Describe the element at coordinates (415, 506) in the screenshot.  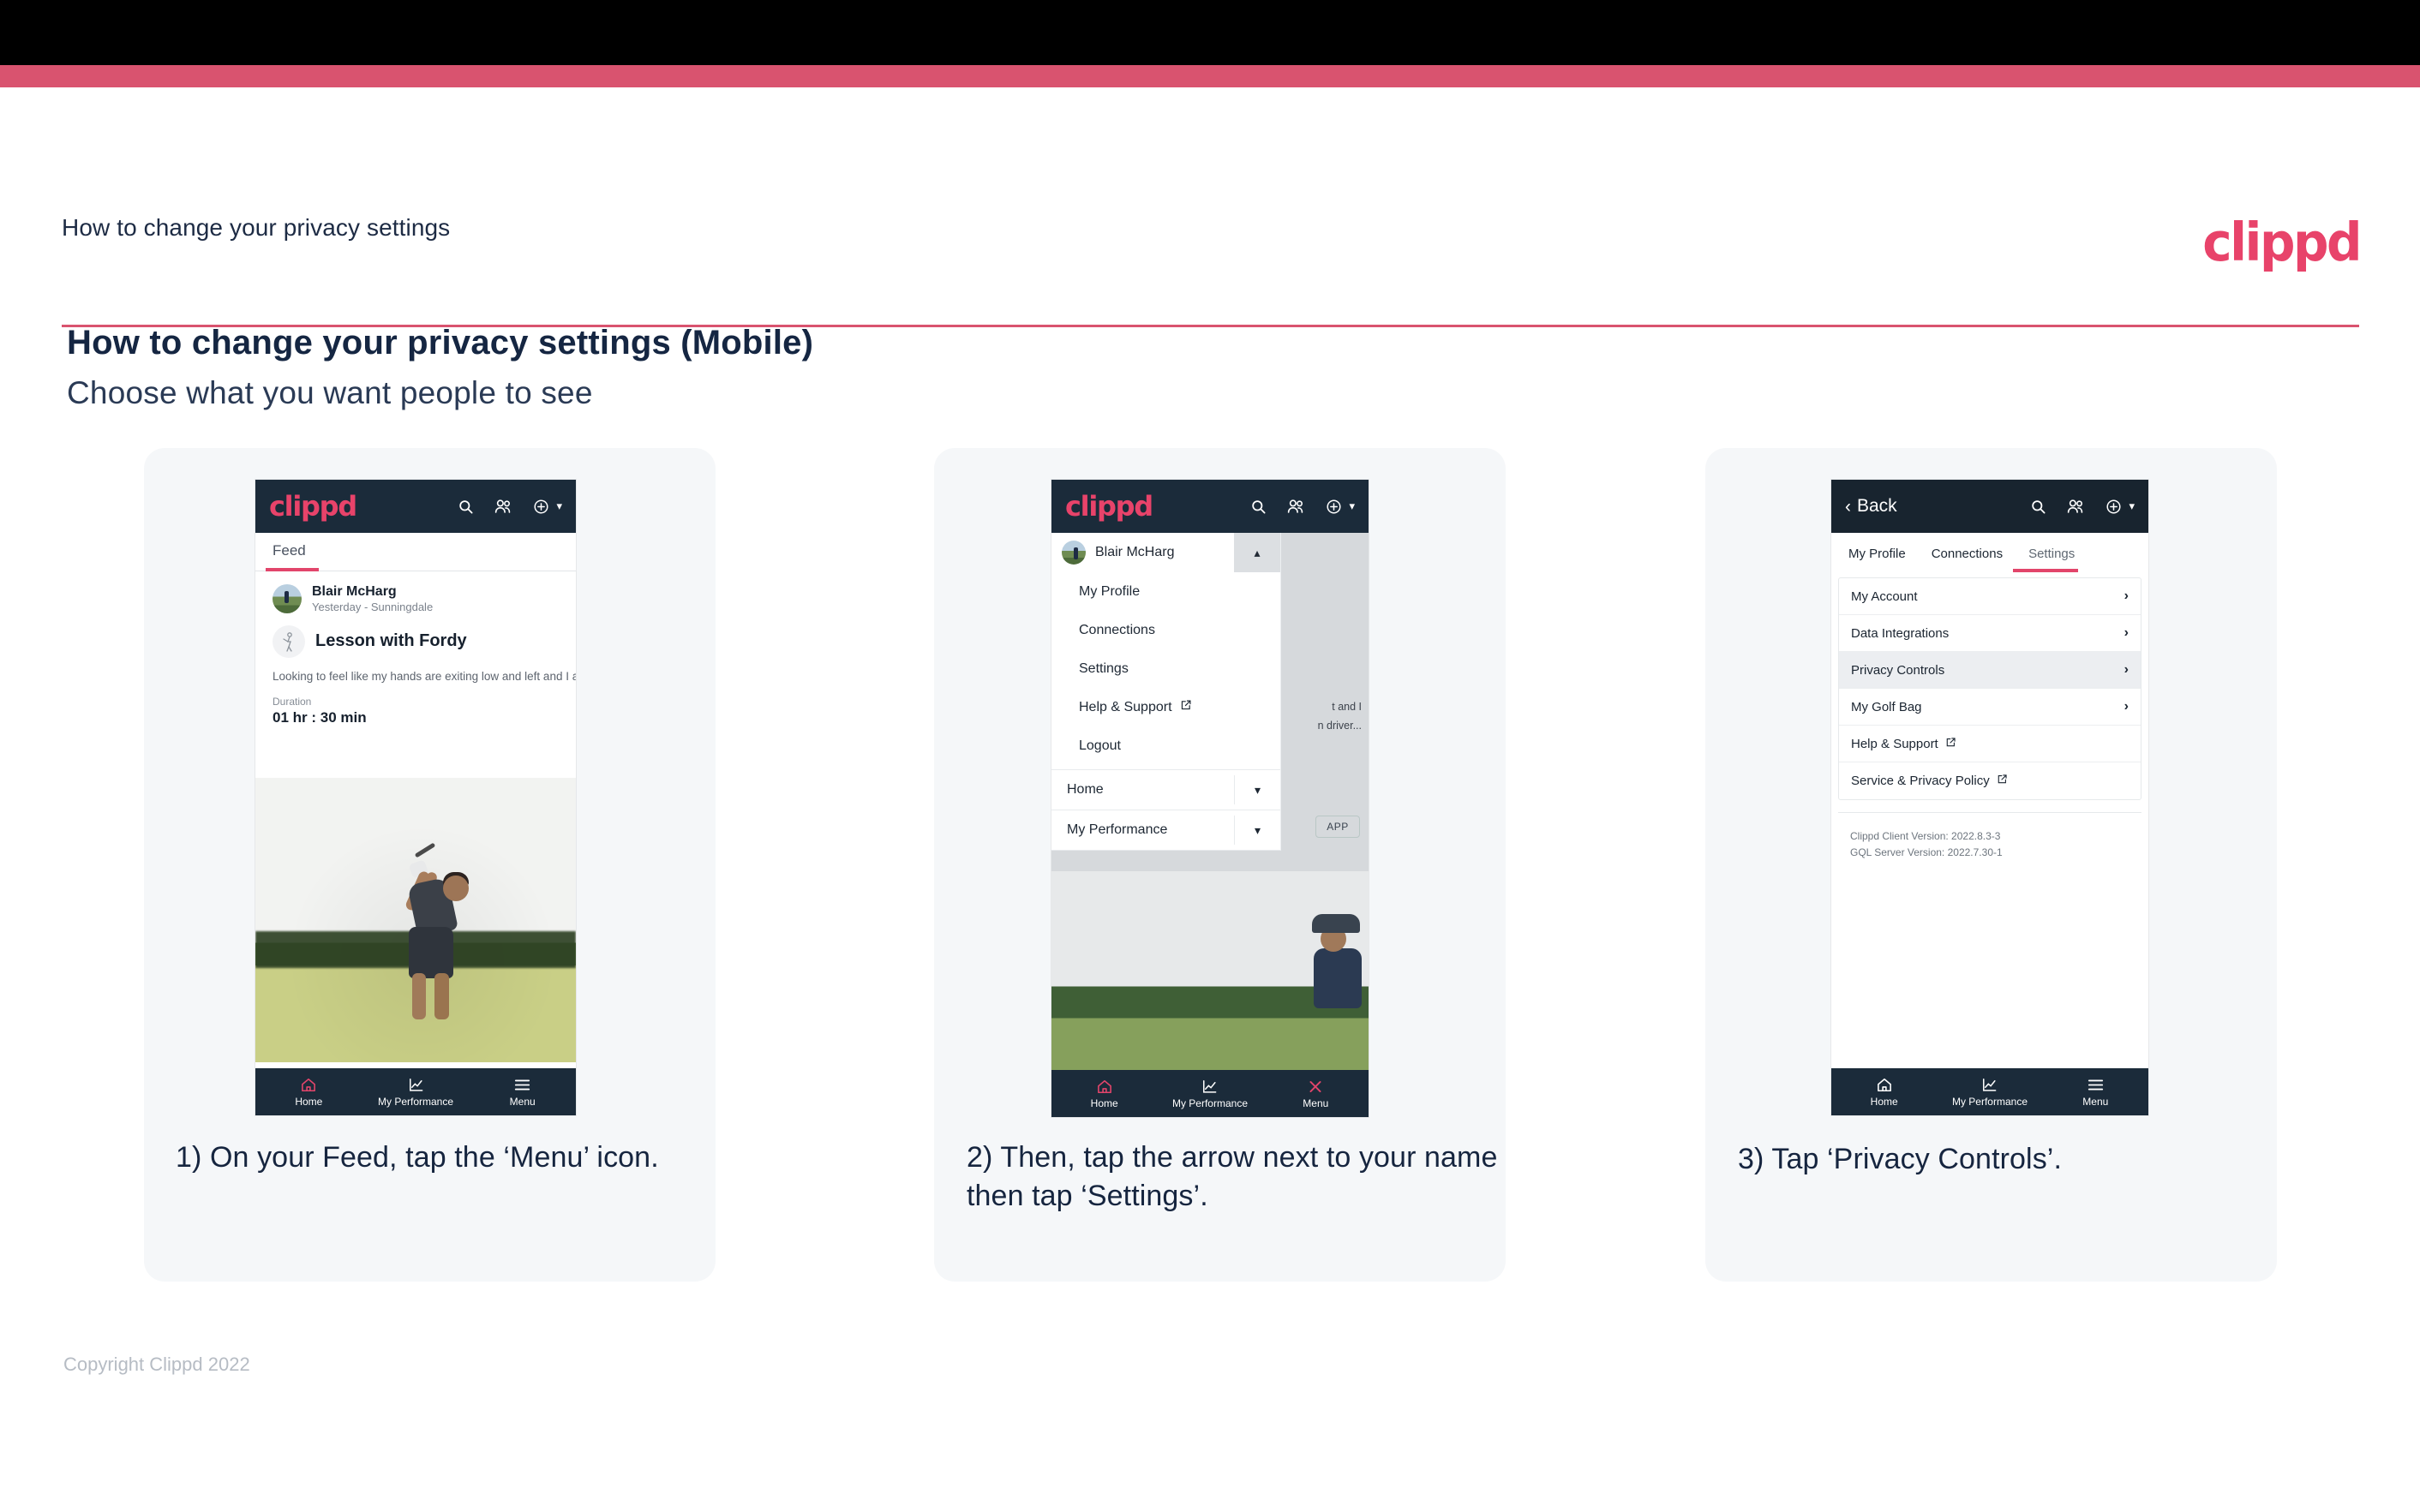
I see `app-bar: clippd ▾` at that location.